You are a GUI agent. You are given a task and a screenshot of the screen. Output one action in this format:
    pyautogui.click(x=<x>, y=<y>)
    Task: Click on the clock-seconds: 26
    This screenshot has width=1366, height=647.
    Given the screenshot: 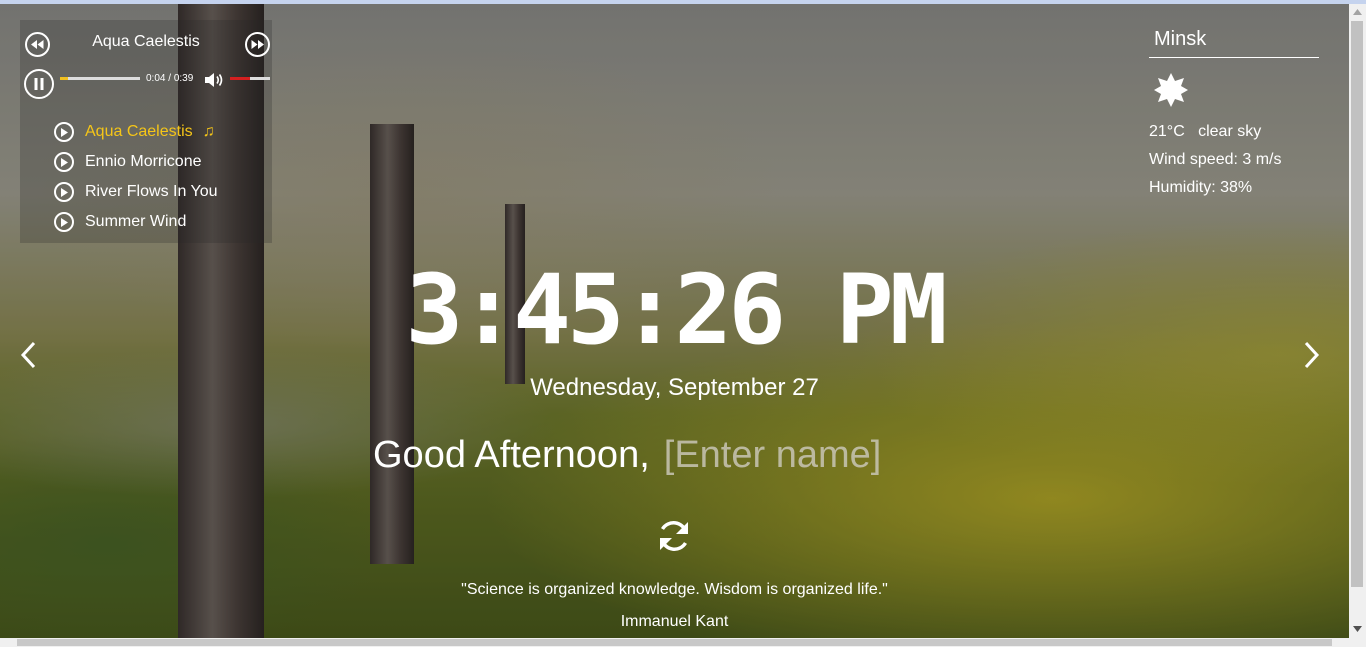 What is the action you would take?
    pyautogui.click(x=730, y=310)
    